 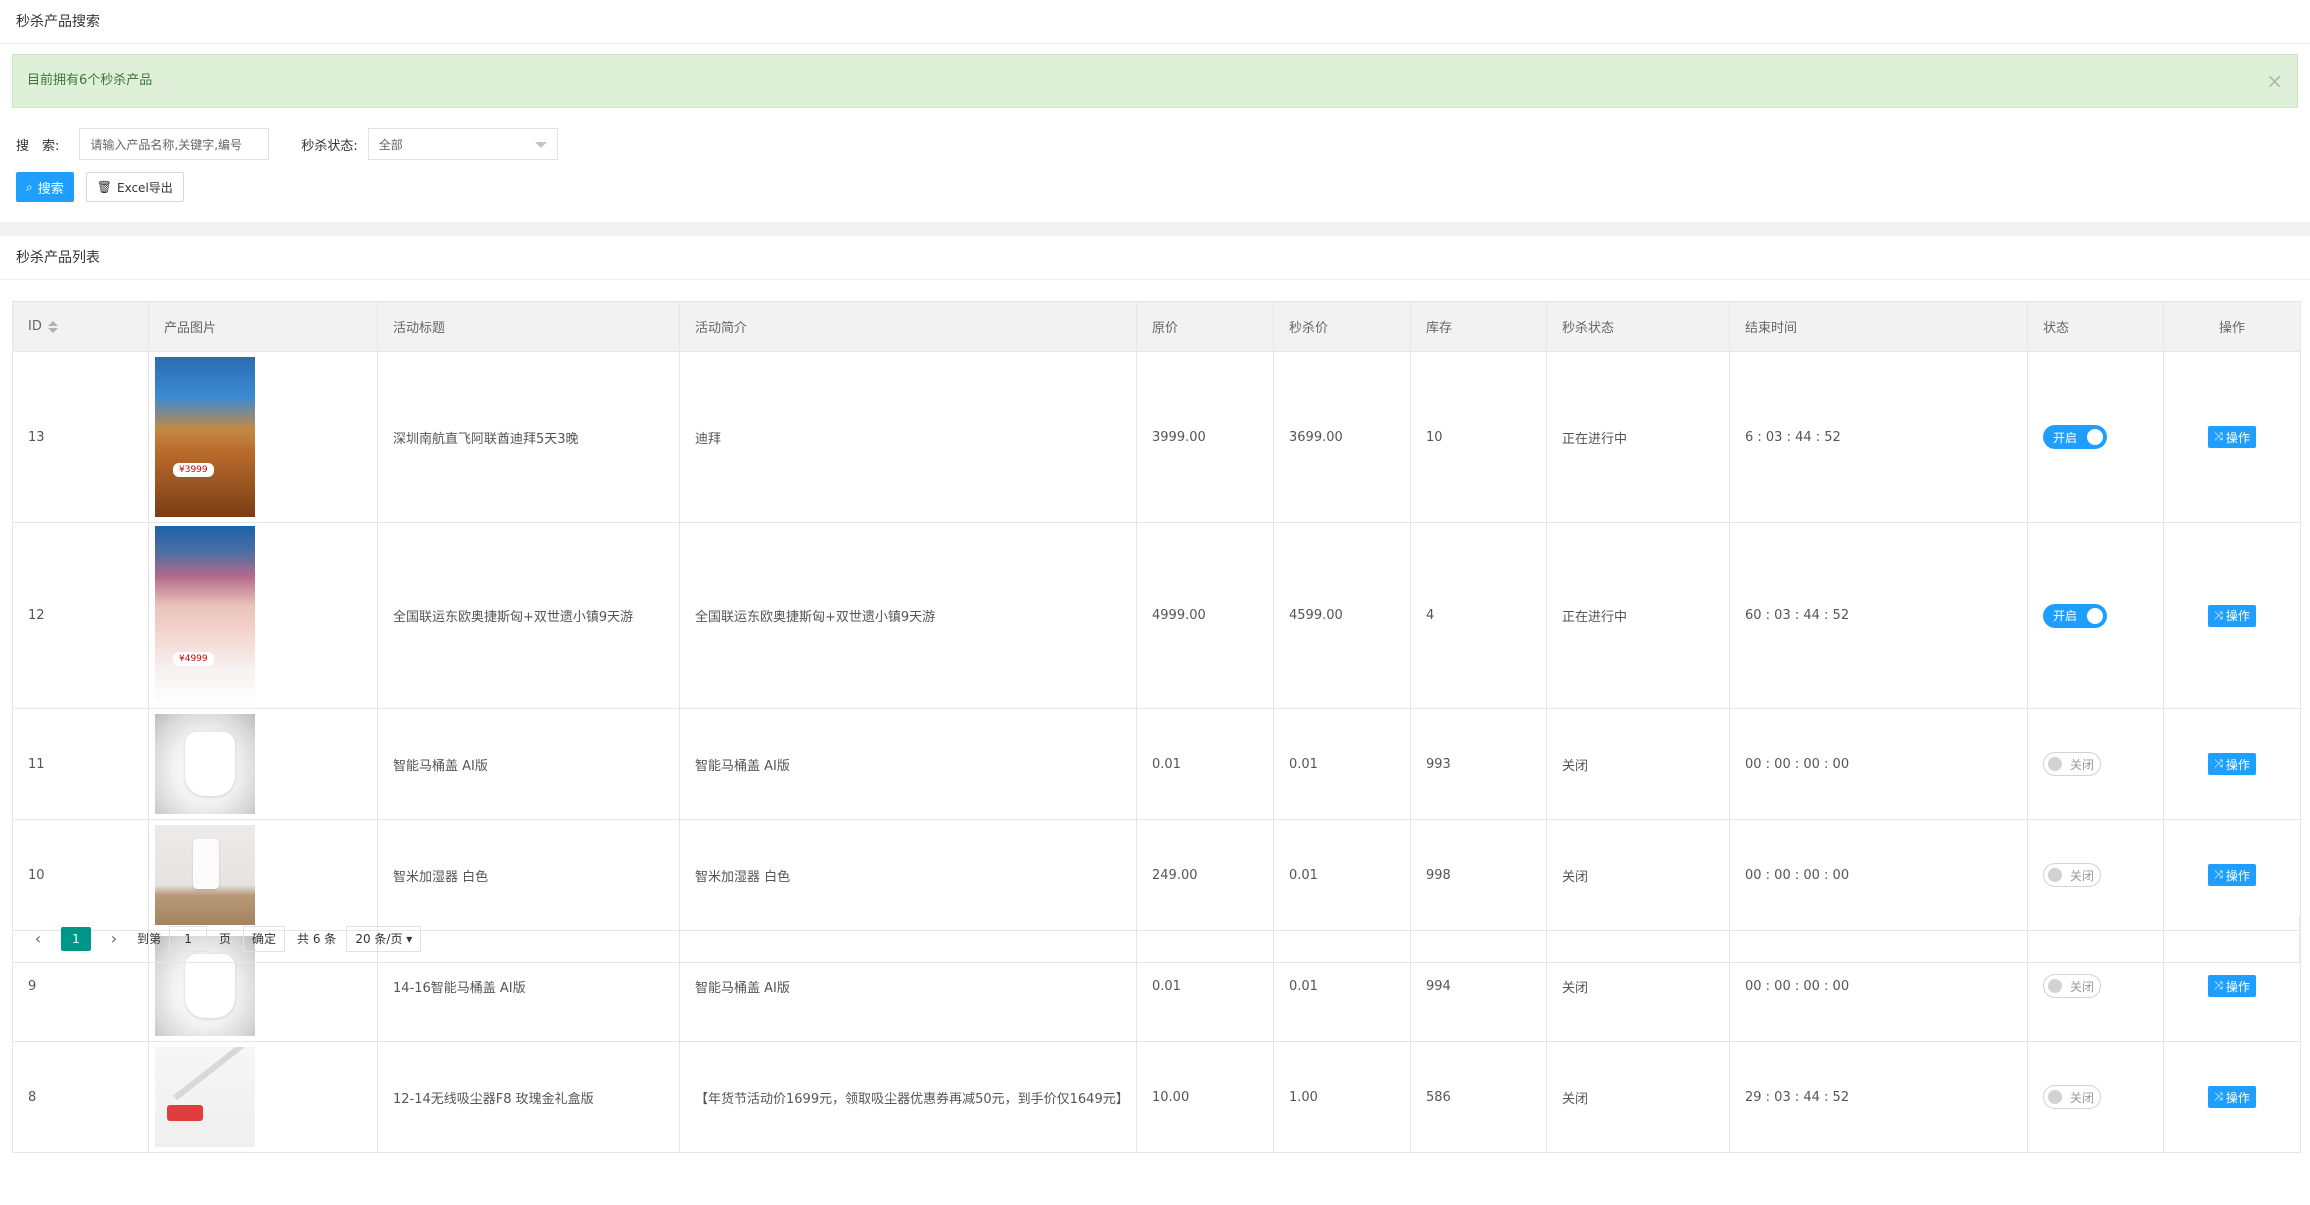 What do you see at coordinates (144, 187) in the screenshot?
I see `export-button-label: Excel导出` at bounding box center [144, 187].